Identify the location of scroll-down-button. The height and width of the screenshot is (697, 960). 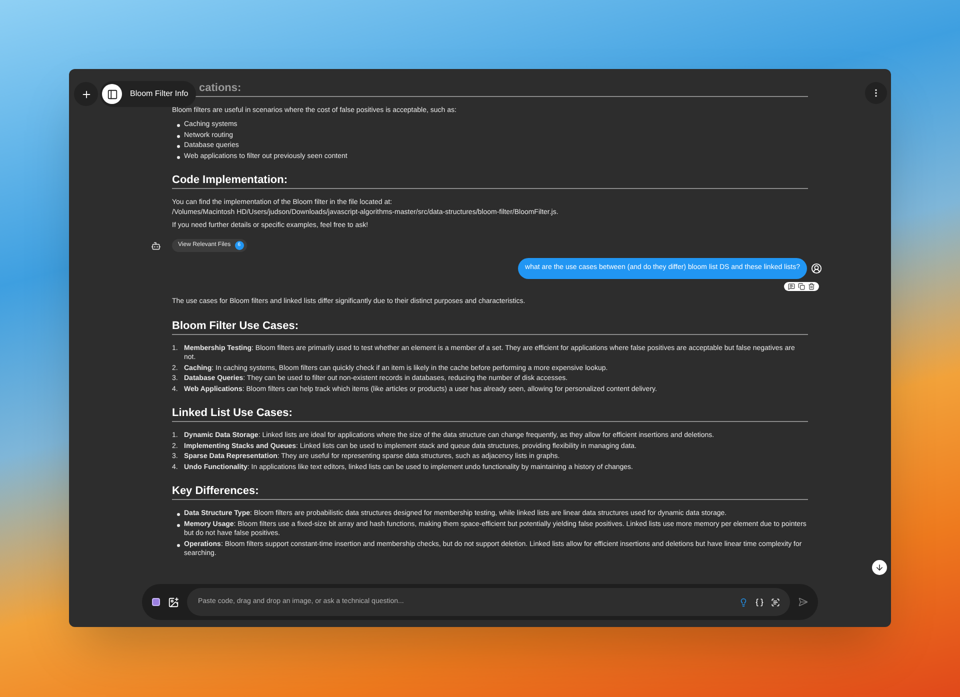
(879, 567).